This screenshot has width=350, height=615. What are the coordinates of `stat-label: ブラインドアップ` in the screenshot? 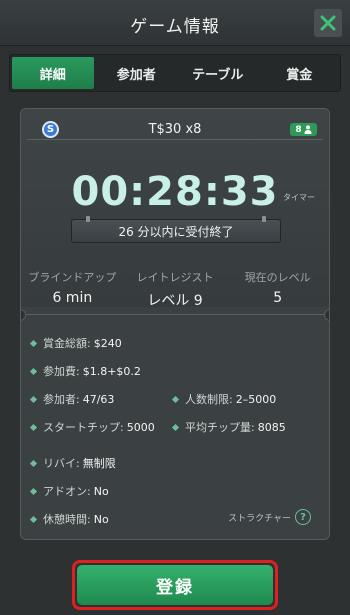 It's located at (72, 277).